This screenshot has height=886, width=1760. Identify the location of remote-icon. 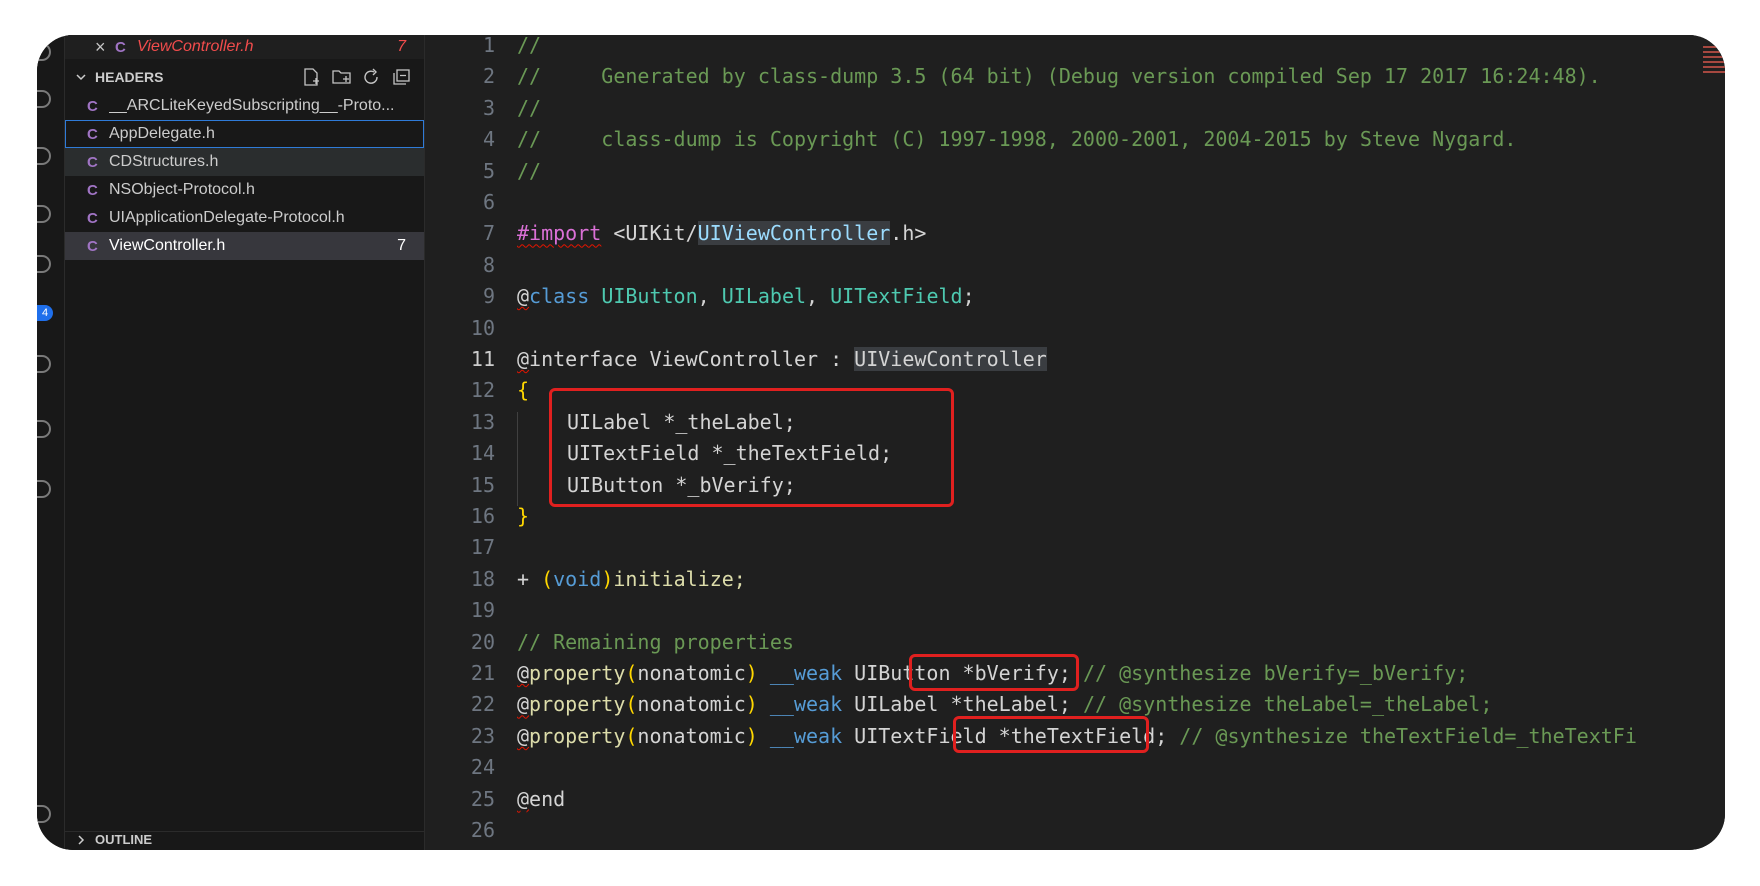
(44, 814).